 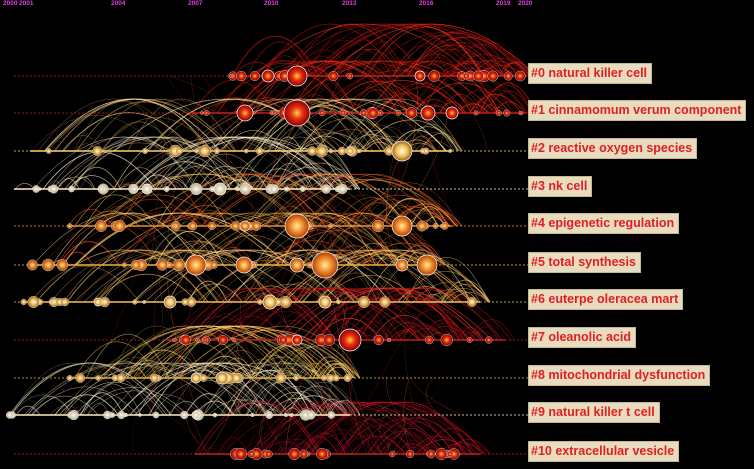 What do you see at coordinates (584, 262) in the screenshot?
I see `cluster-label-5: #5 total synthesis` at bounding box center [584, 262].